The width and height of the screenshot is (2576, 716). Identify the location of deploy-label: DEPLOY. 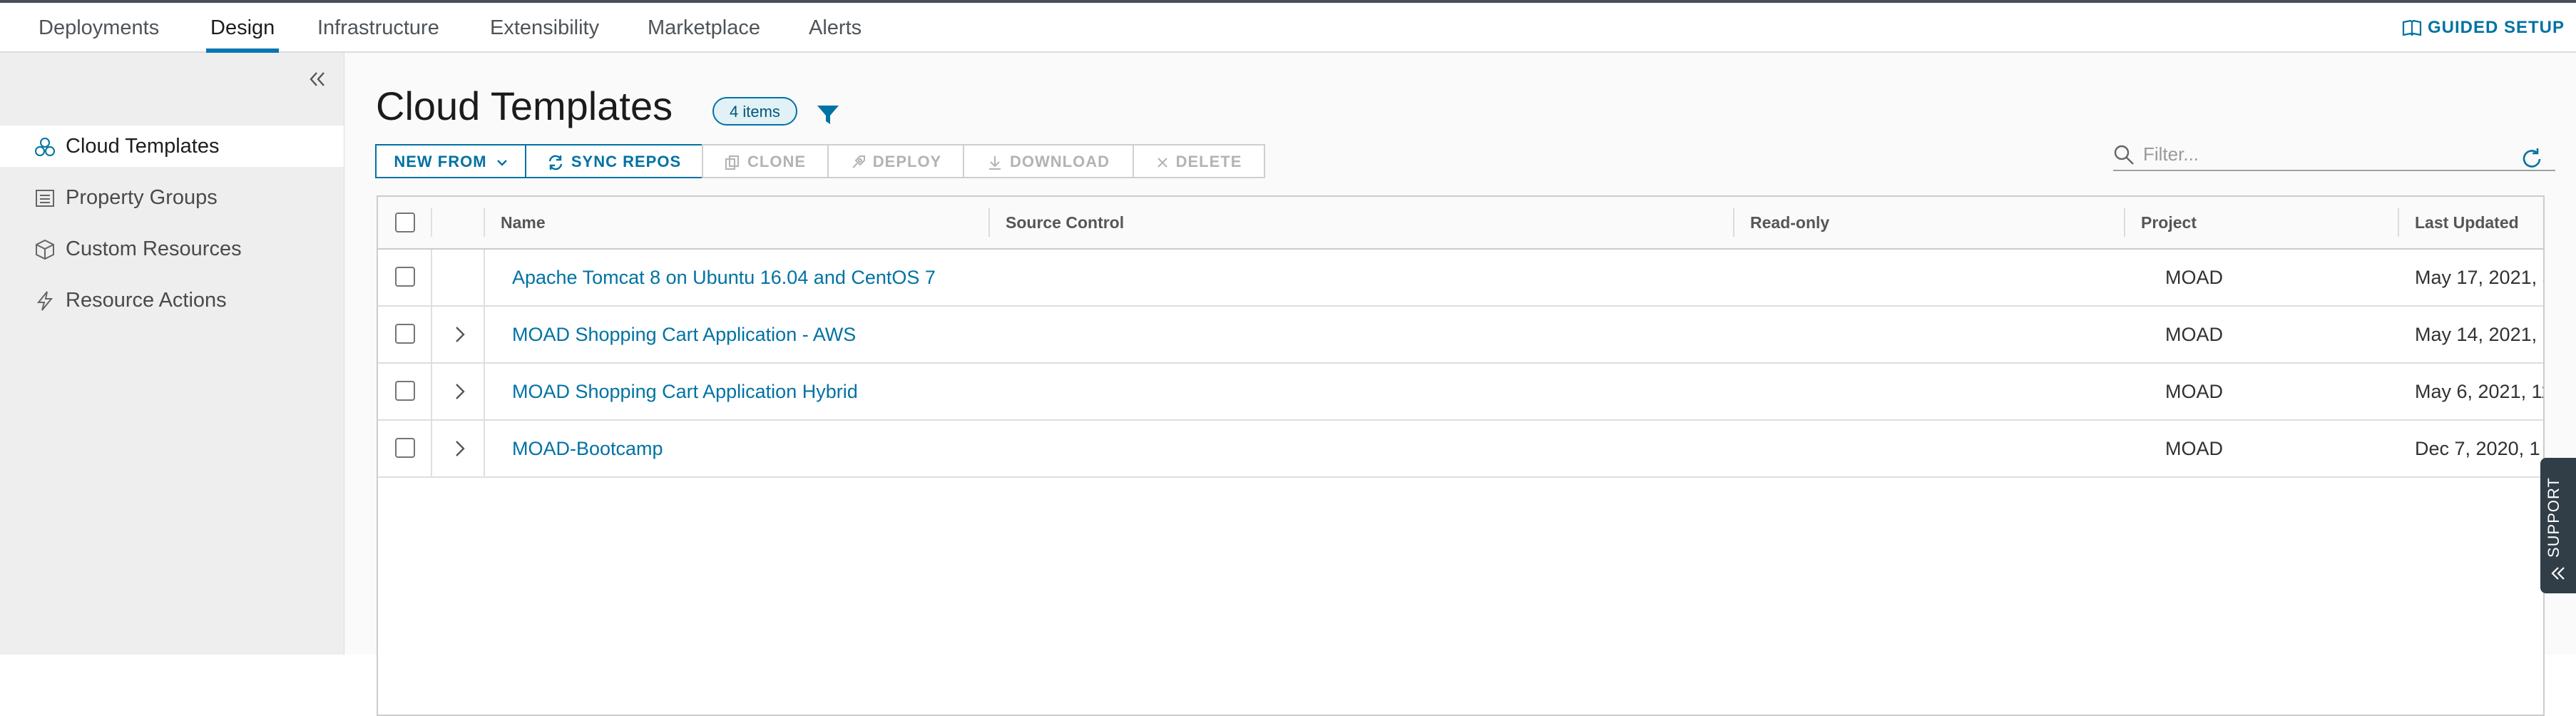
(907, 161).